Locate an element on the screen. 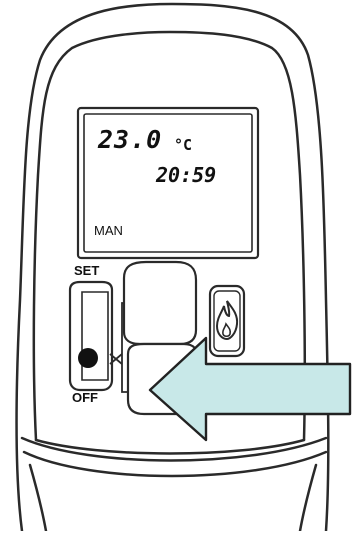 The width and height of the screenshot is (352, 536). up-button is located at coordinates (160, 303).